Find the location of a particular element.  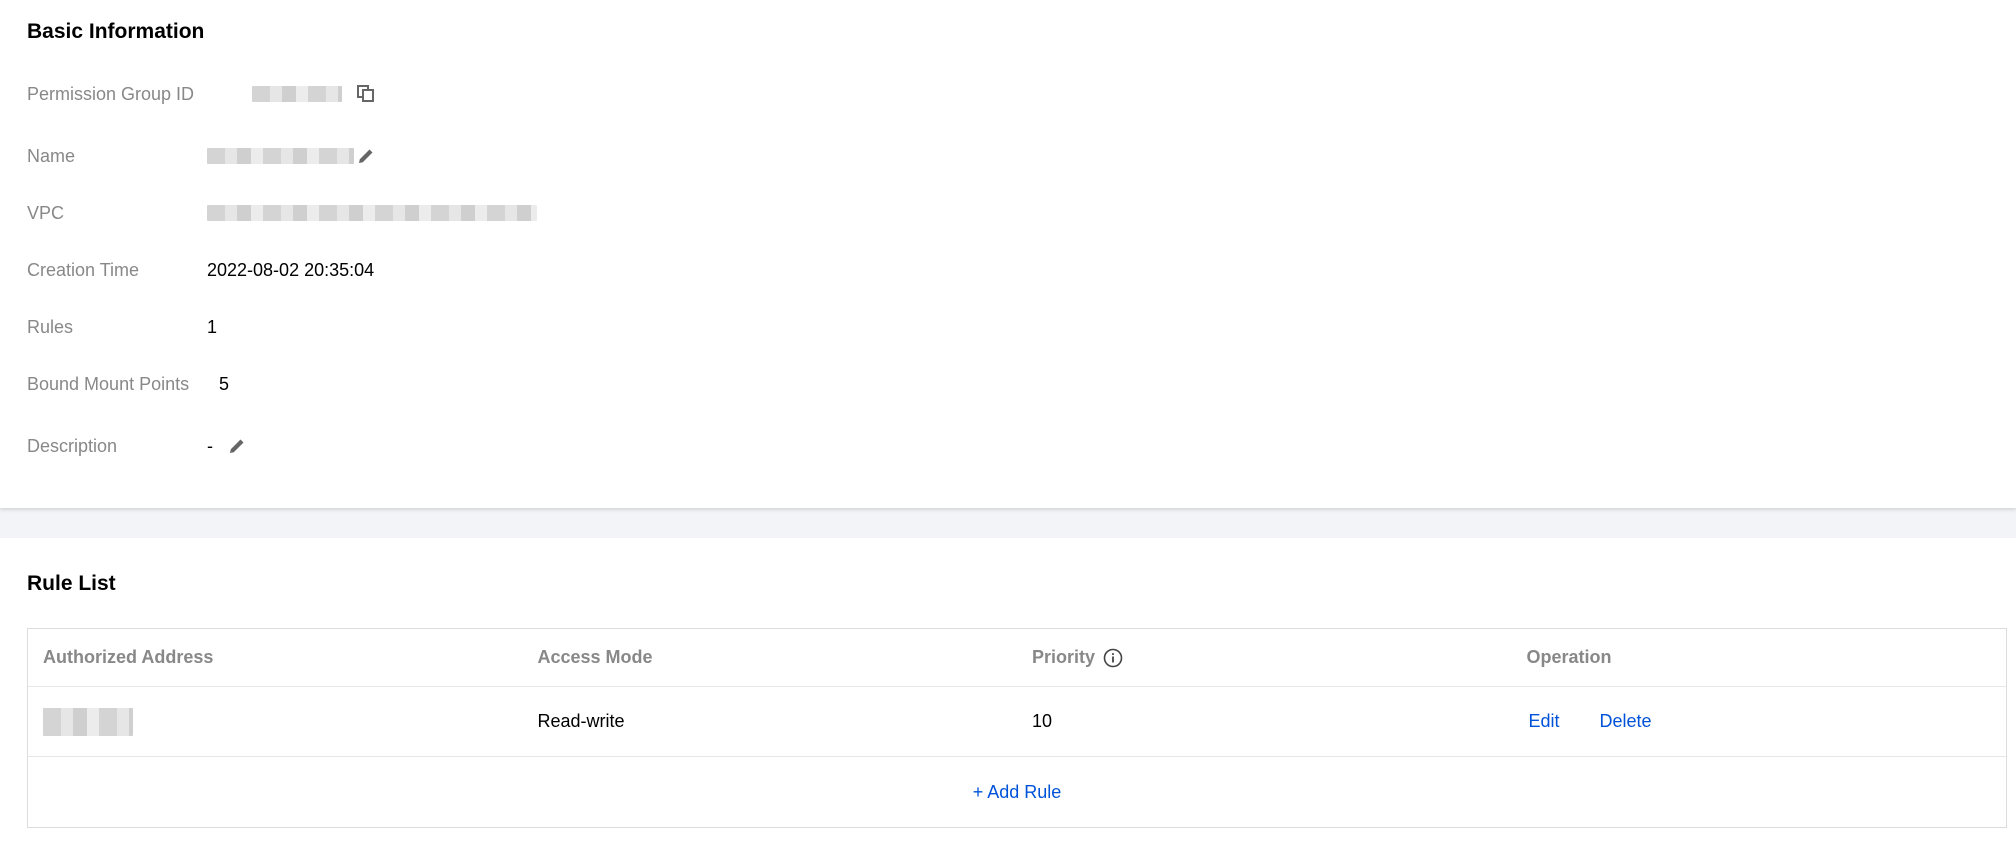

redacted-vpc is located at coordinates (372, 213).